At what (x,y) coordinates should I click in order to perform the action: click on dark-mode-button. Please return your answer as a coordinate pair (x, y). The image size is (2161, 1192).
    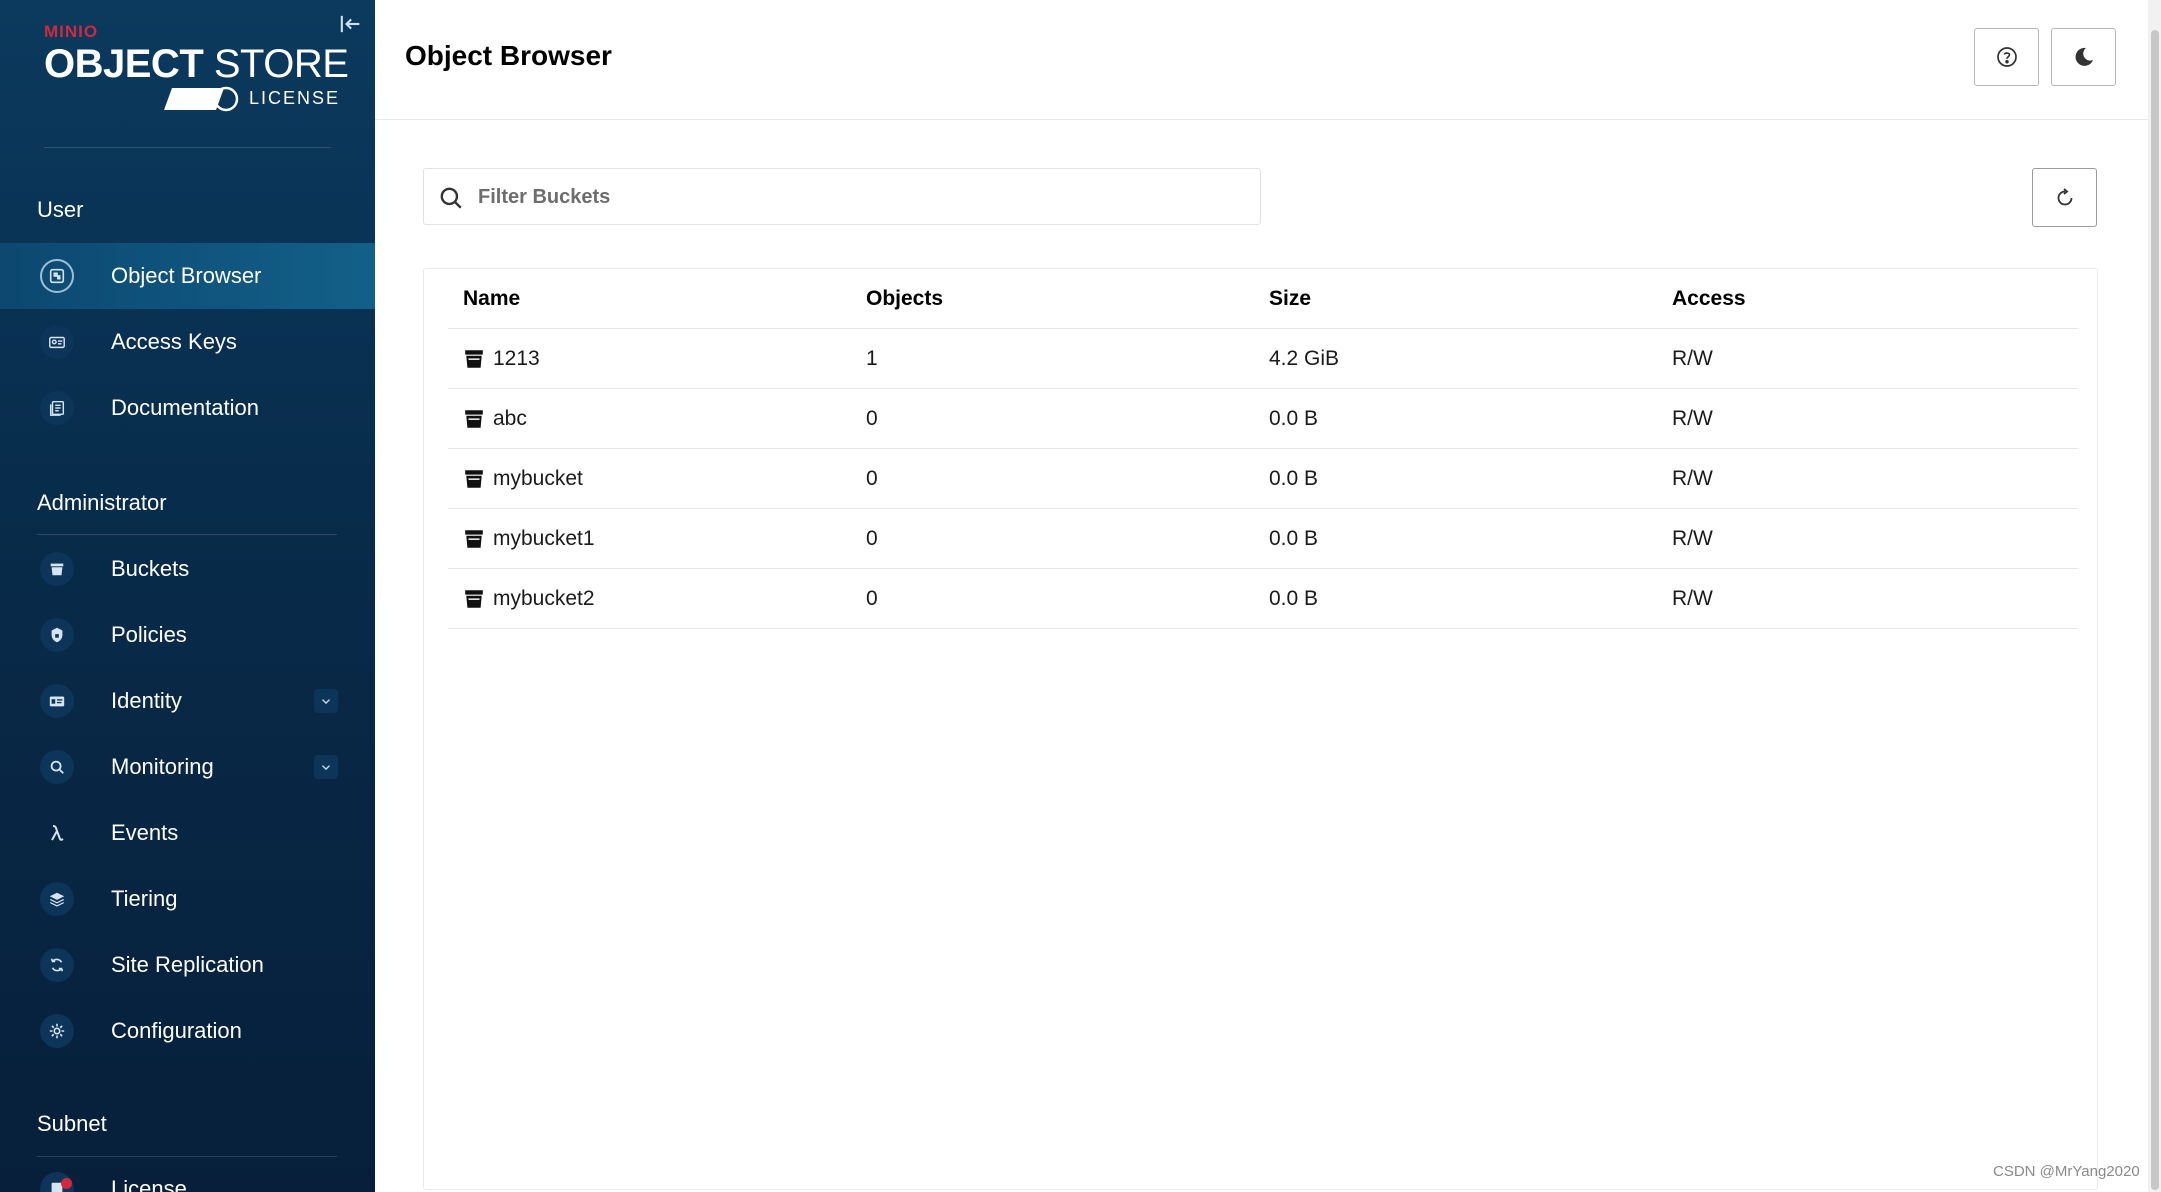
    Looking at the image, I should click on (2083, 57).